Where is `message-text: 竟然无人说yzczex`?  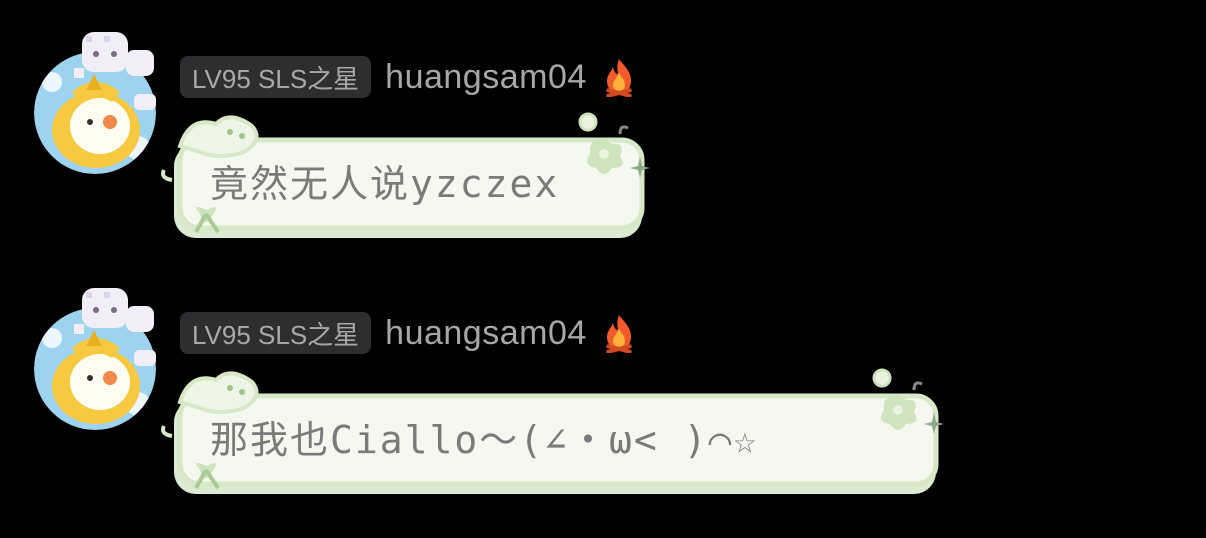
message-text: 竟然无人说yzczex is located at coordinates (385, 184).